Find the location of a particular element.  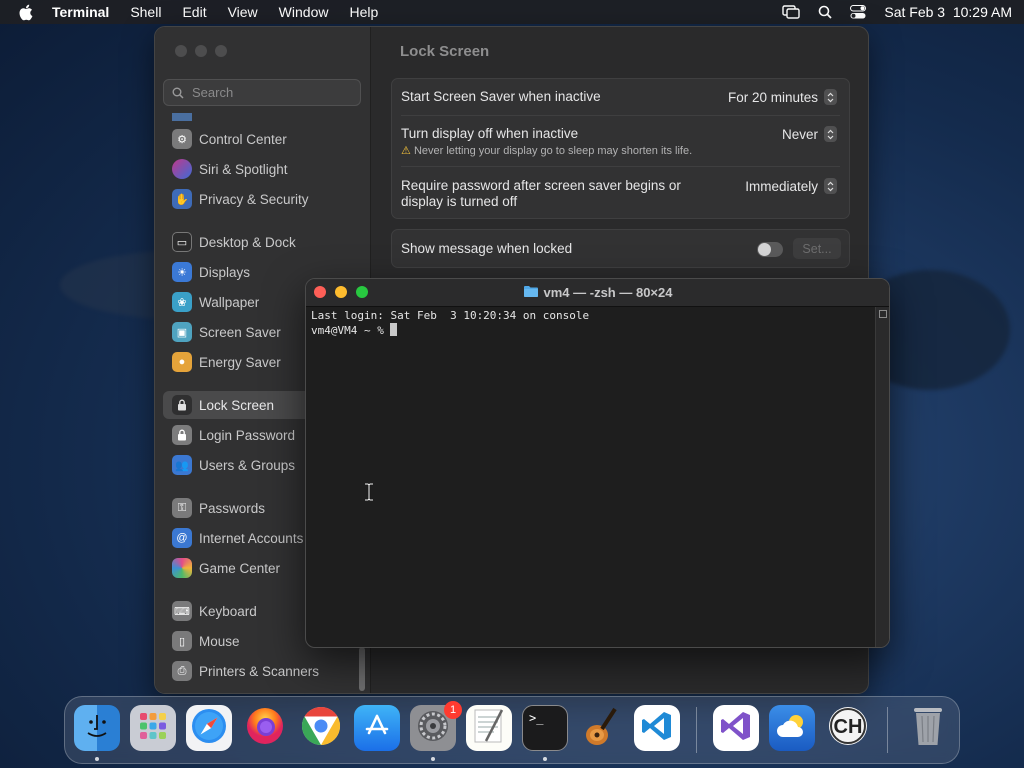

sidebar-item-desktop-dock: ▭ Desktop & Dock is located at coordinates (263, 242).